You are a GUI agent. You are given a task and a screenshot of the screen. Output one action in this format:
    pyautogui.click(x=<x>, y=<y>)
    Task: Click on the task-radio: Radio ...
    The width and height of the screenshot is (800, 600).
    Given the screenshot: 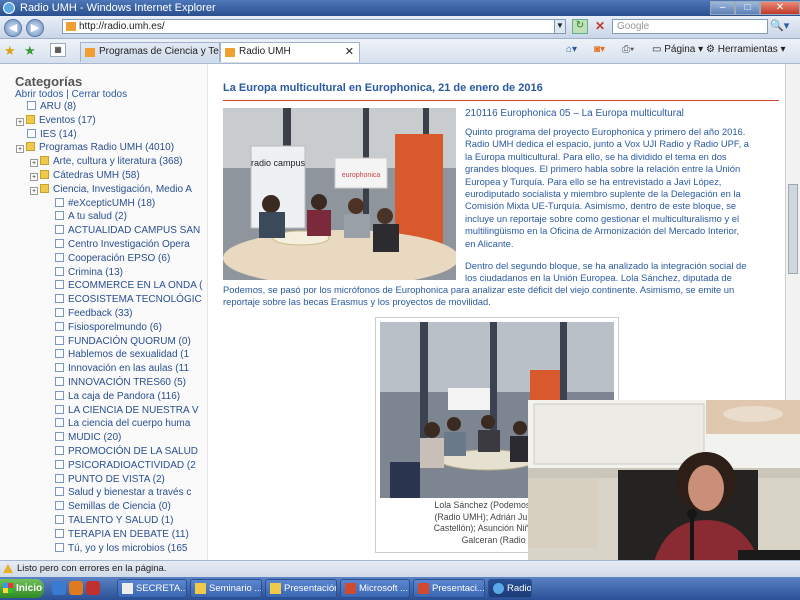 What is the action you would take?
    pyautogui.click(x=510, y=588)
    